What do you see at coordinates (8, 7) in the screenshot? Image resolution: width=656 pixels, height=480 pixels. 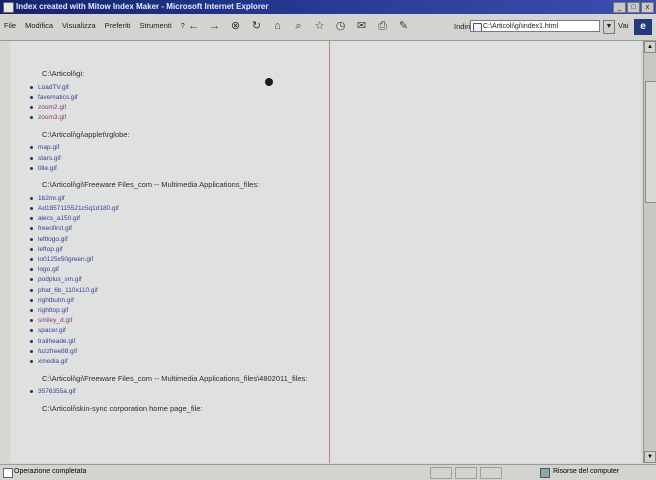 I see `ie-app-icon` at bounding box center [8, 7].